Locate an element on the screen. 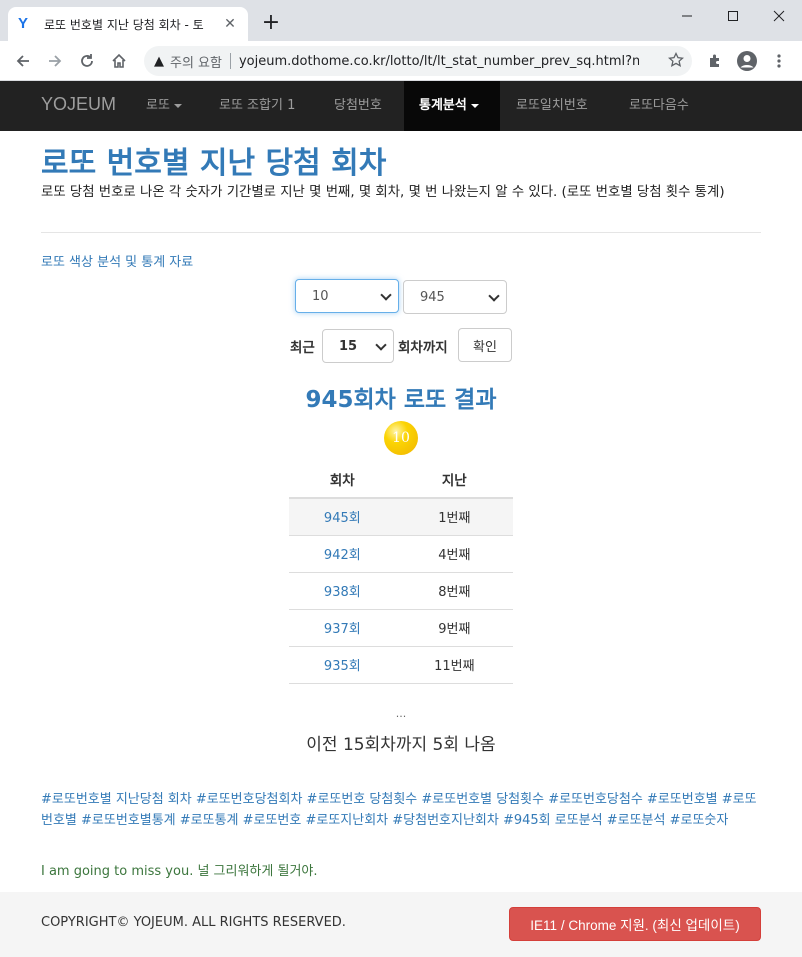 The height and width of the screenshot is (957, 802). copyright-text: COPYRIGHT© YOJEUM. ALL RIGHTS RESERVED. is located at coordinates (193, 922).